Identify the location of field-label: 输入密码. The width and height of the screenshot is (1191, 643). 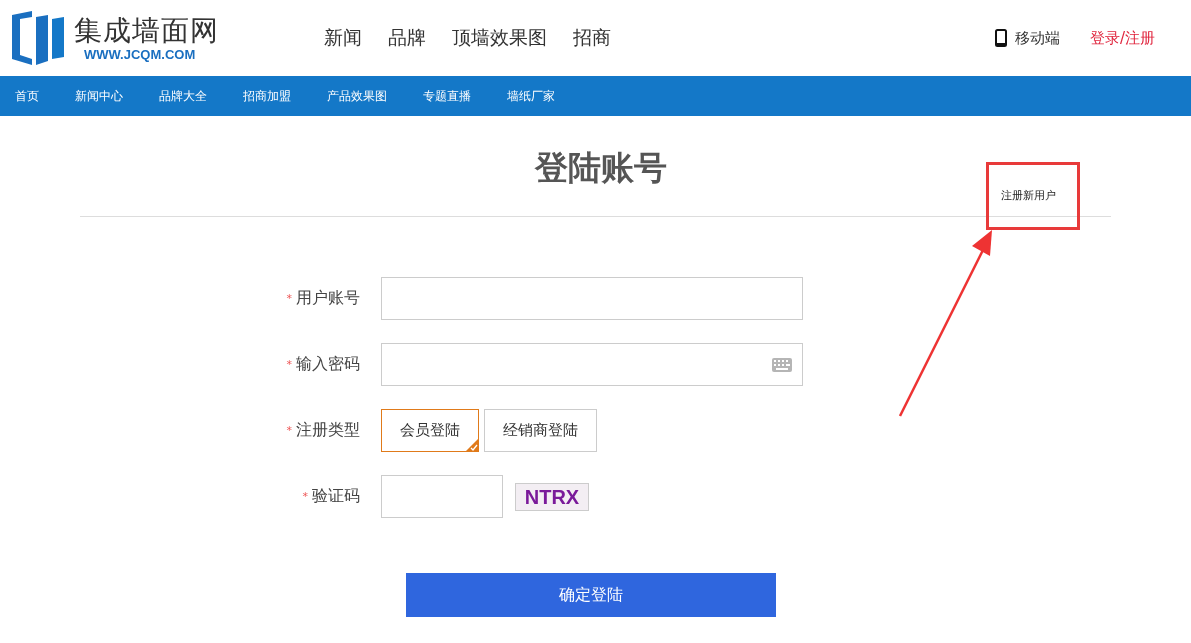
(328, 364).